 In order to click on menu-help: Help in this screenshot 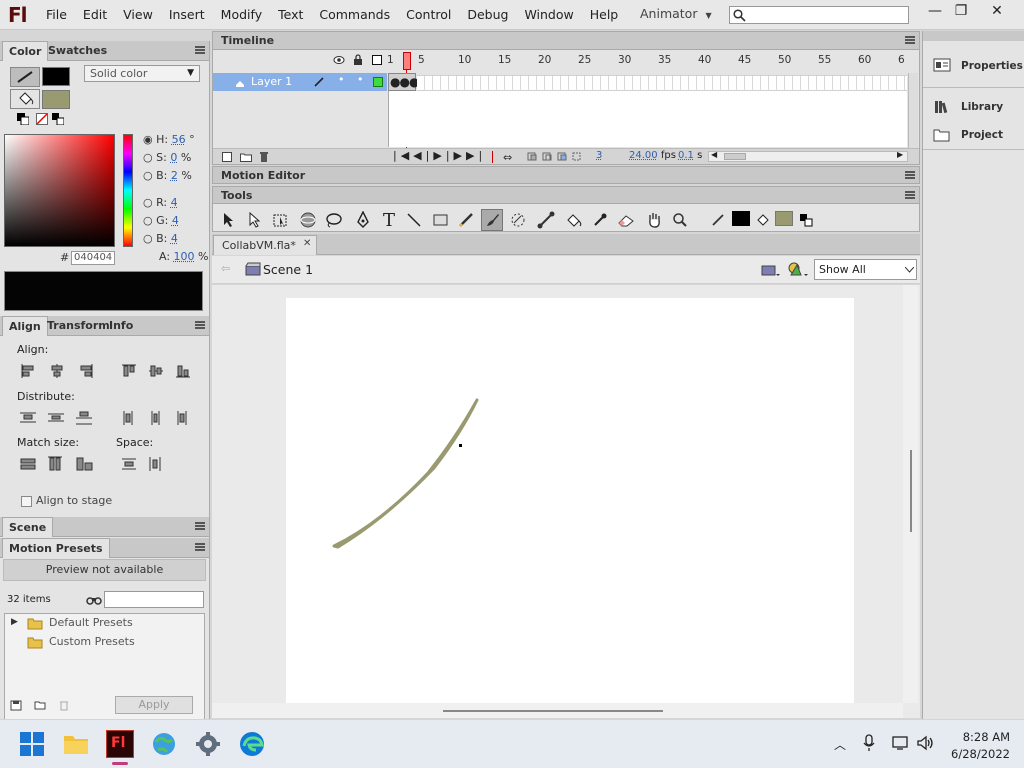, I will do `click(604, 15)`.